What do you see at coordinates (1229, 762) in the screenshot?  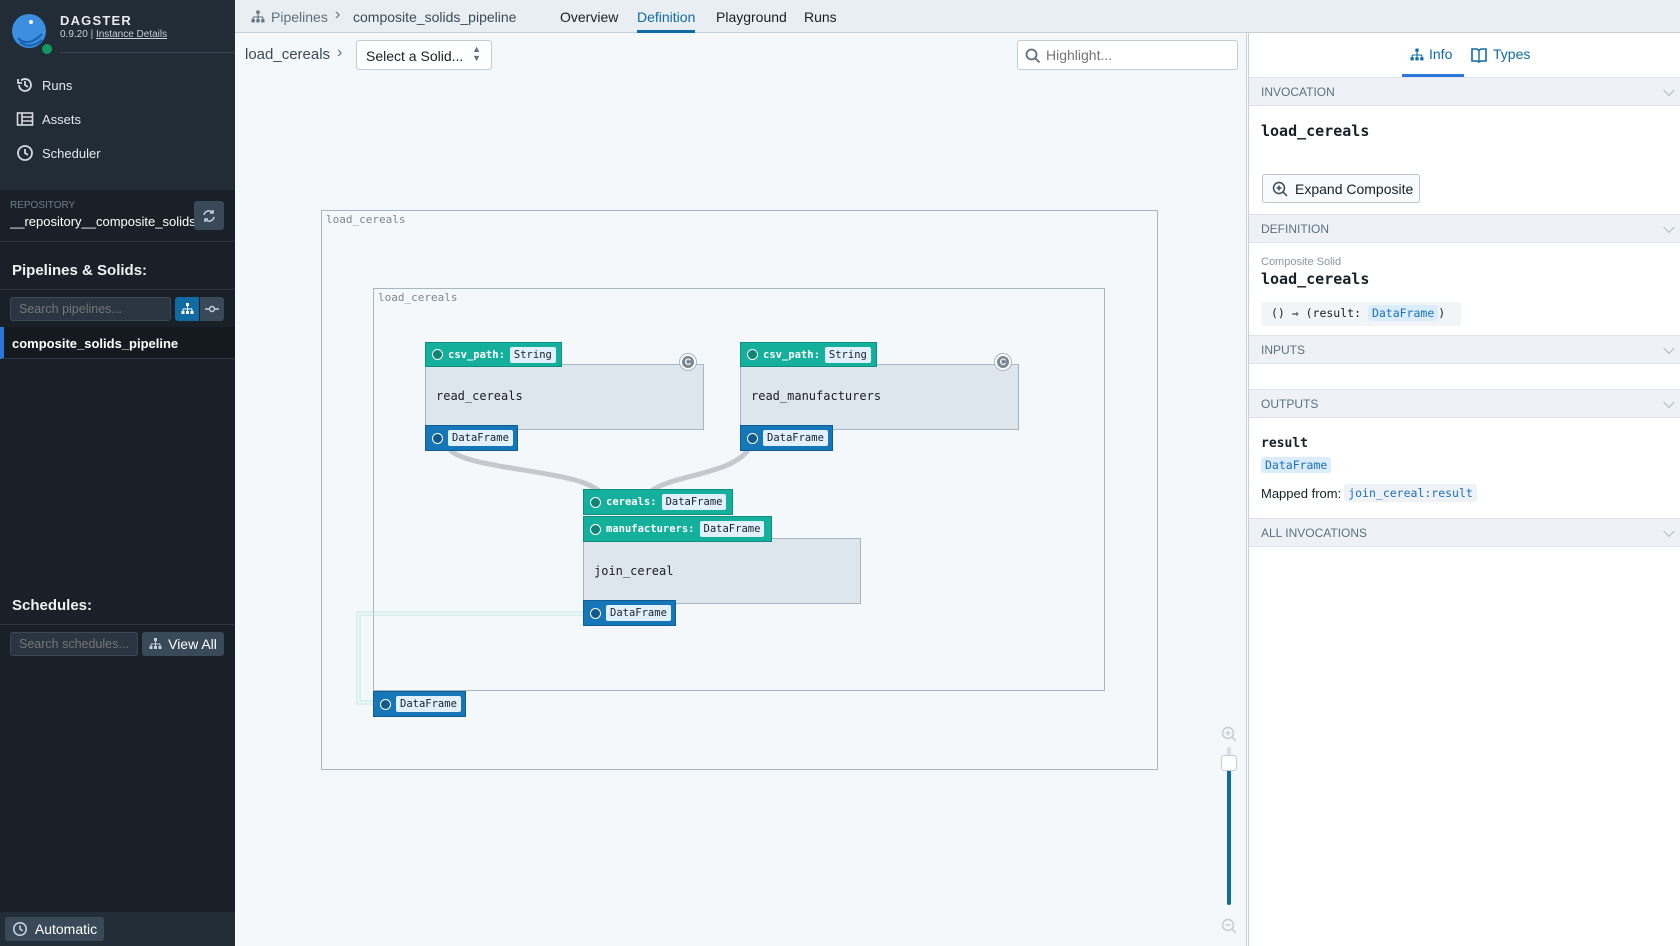 I see `zoom-slider-handle` at bounding box center [1229, 762].